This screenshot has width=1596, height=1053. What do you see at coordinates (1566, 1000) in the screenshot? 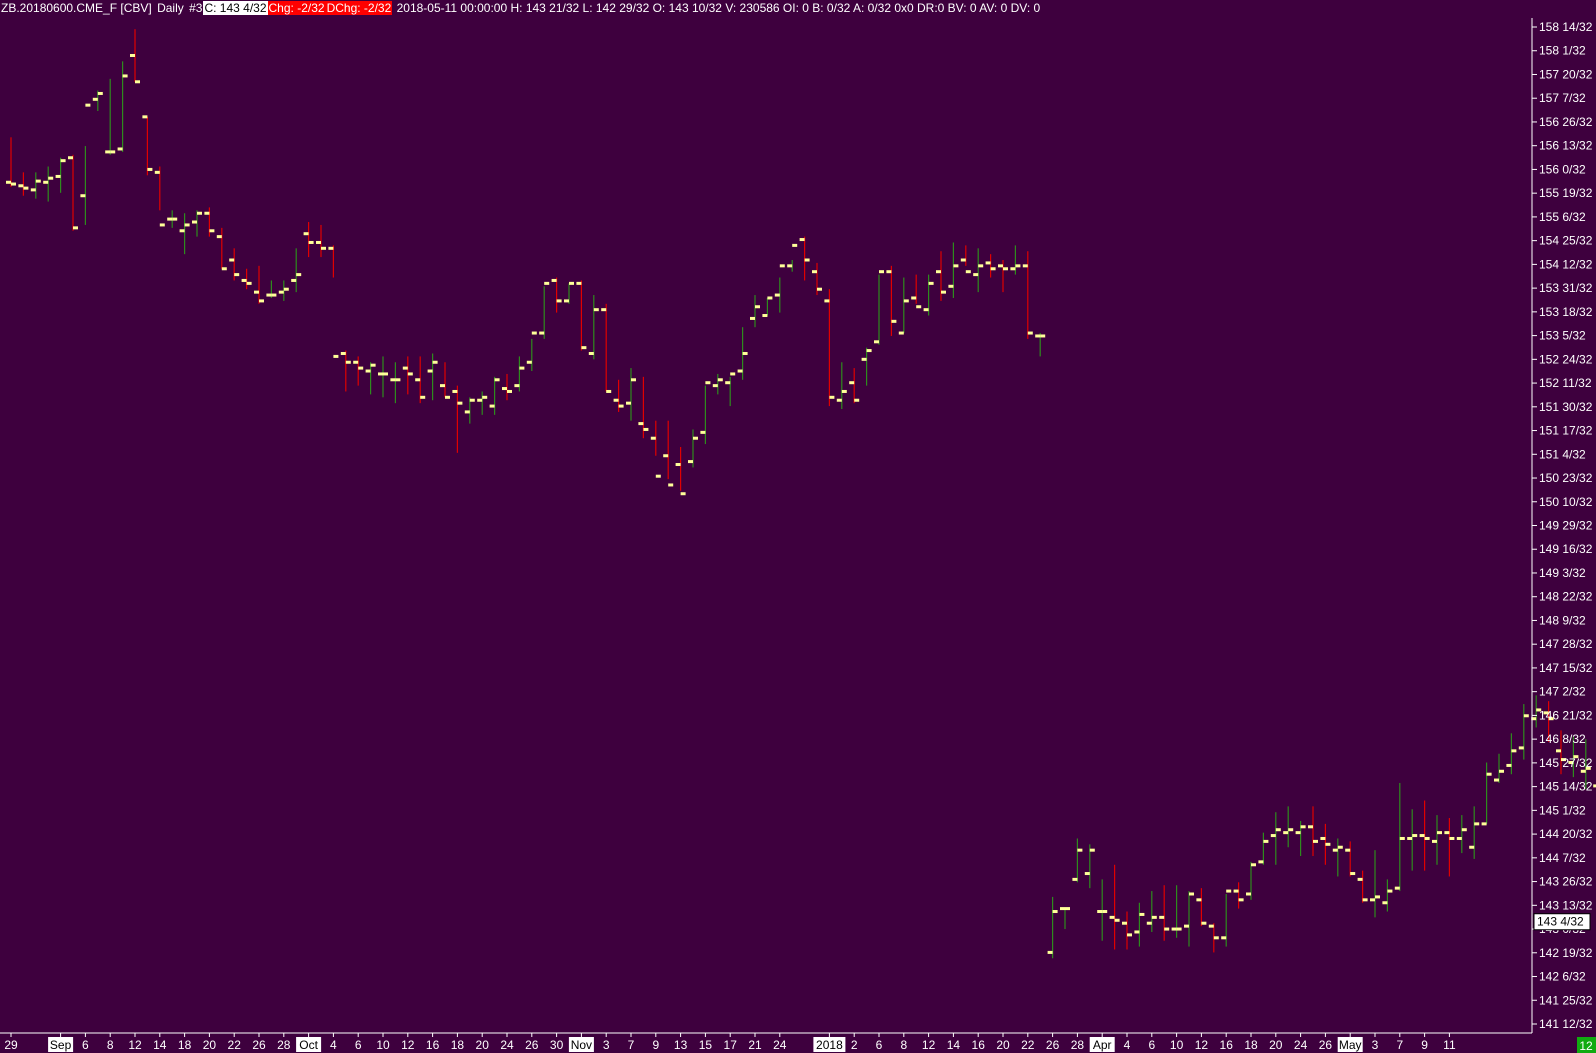
I see `price-tick-label: 141 25/32` at bounding box center [1566, 1000].